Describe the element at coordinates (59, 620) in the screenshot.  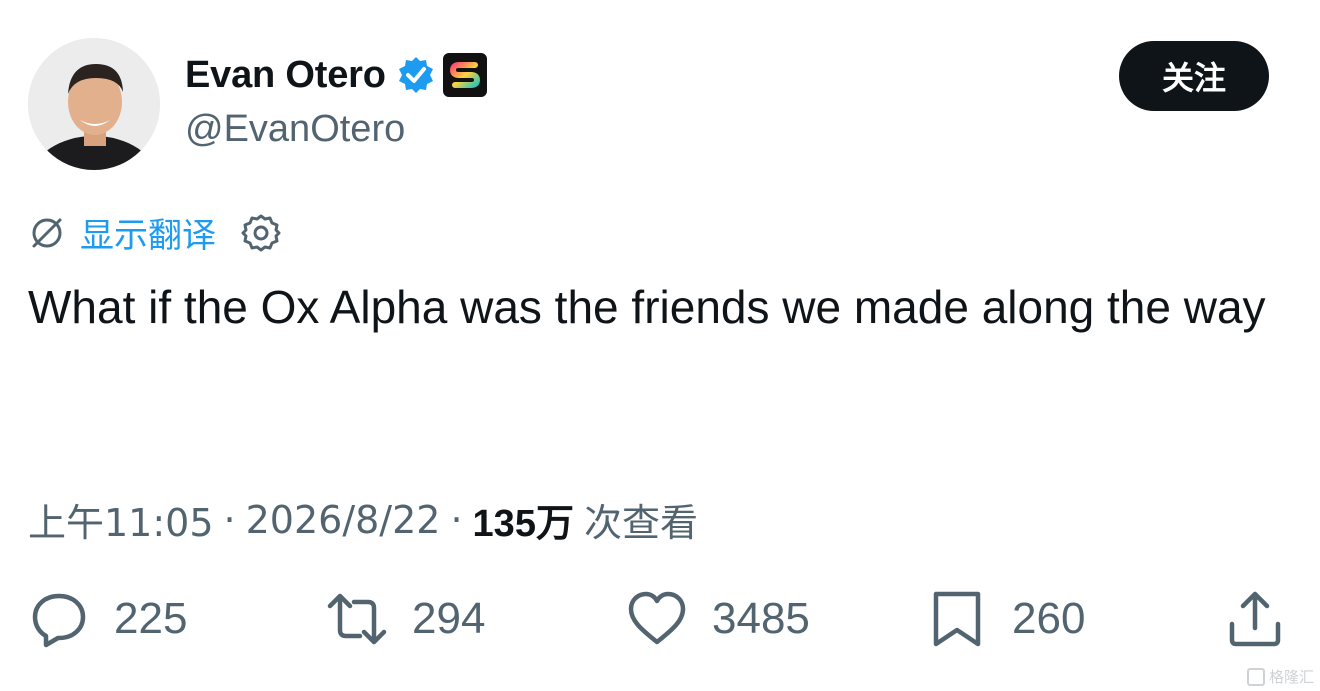
I see `reply-icon` at that location.